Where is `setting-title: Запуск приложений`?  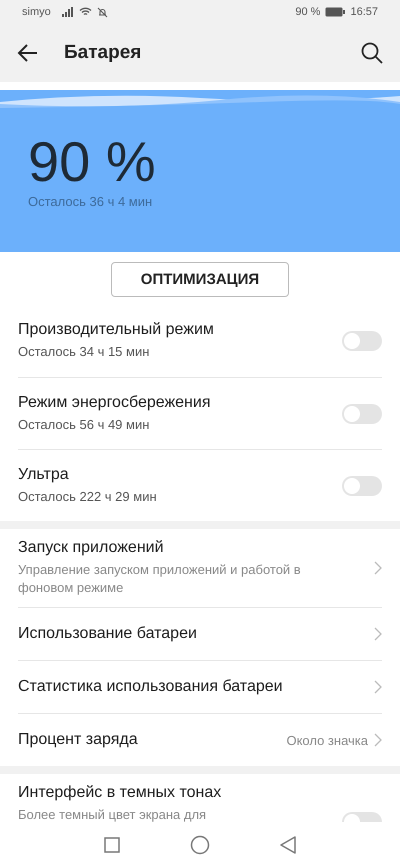 setting-title: Запуск приложений is located at coordinates (91, 548).